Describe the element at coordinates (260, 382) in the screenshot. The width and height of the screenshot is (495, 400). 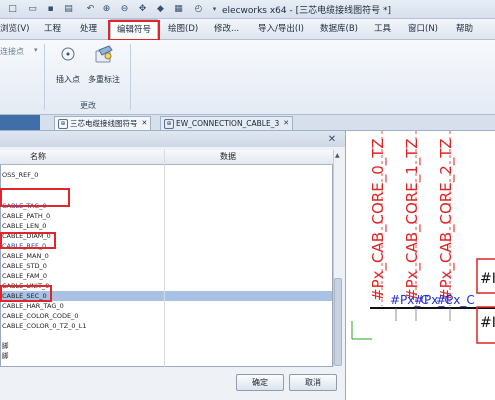
I see `ok-button: 确定` at that location.